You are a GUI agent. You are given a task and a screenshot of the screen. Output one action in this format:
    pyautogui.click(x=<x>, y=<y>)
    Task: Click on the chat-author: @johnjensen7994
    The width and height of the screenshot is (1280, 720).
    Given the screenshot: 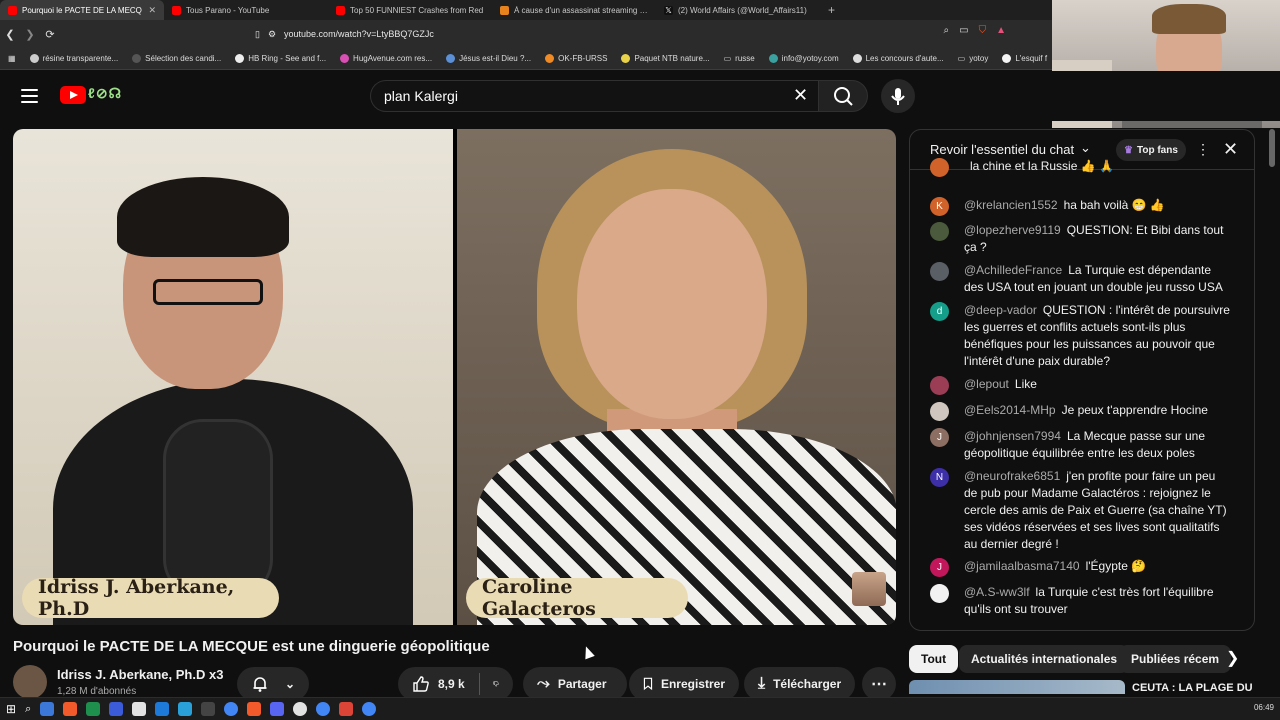 What is the action you would take?
    pyautogui.click(x=1012, y=436)
    